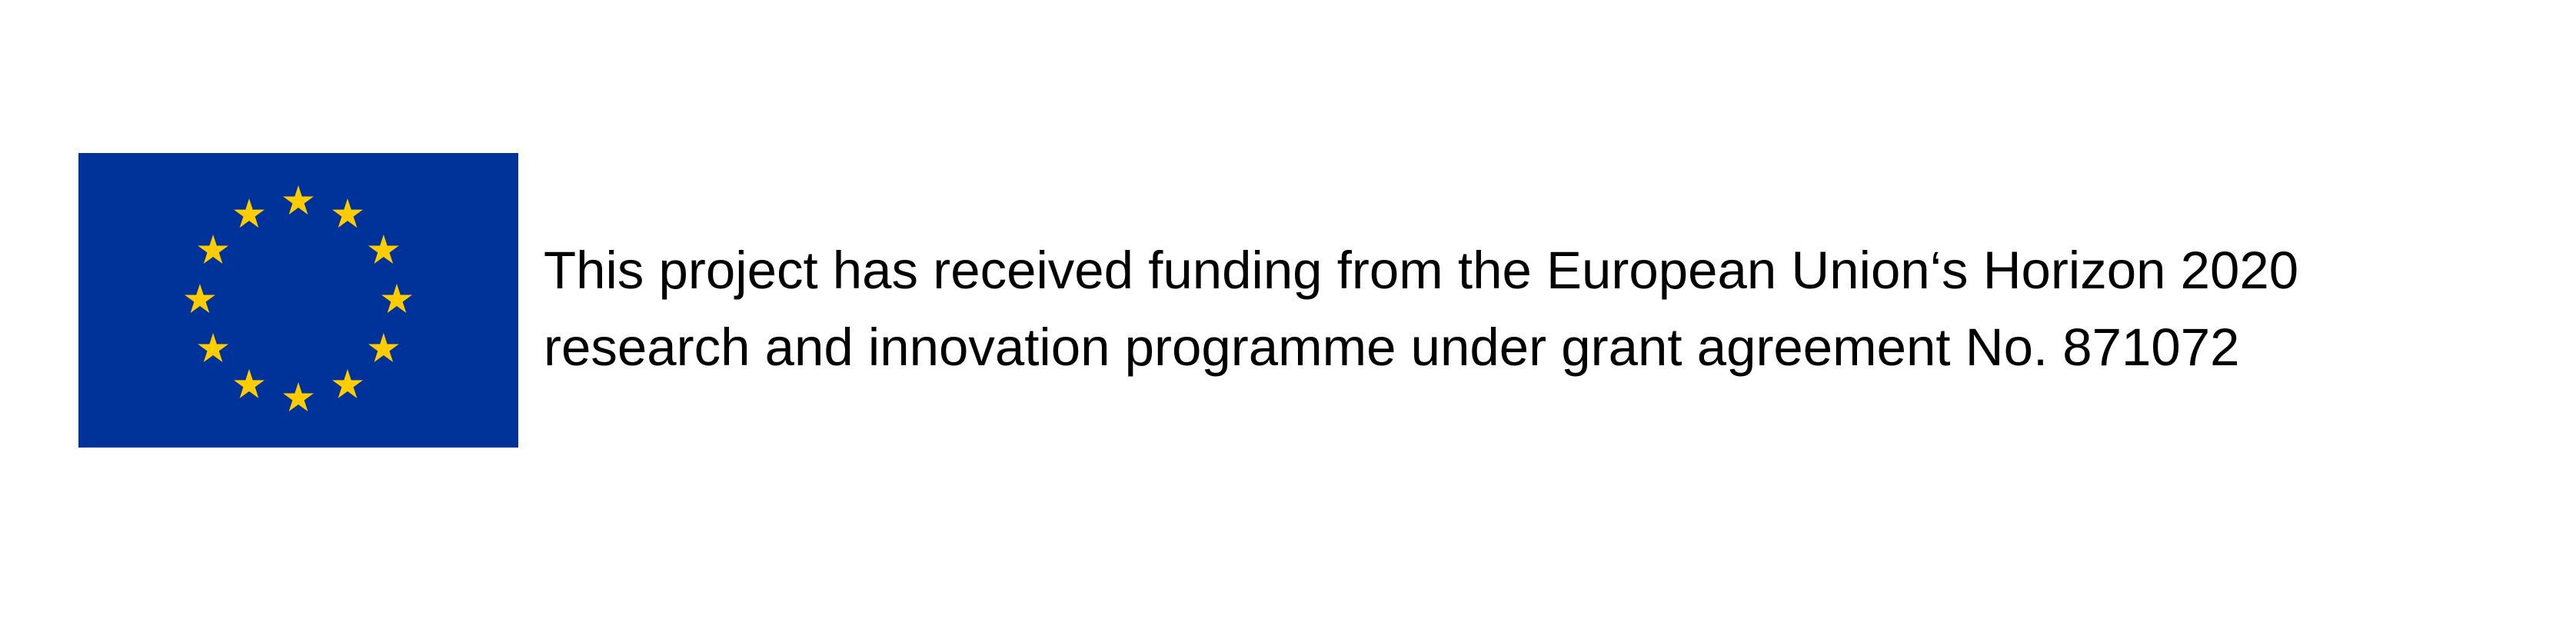 The height and width of the screenshot is (619, 2576). Describe the element at coordinates (298, 301) in the screenshot. I see `eu-flag-icon` at that location.